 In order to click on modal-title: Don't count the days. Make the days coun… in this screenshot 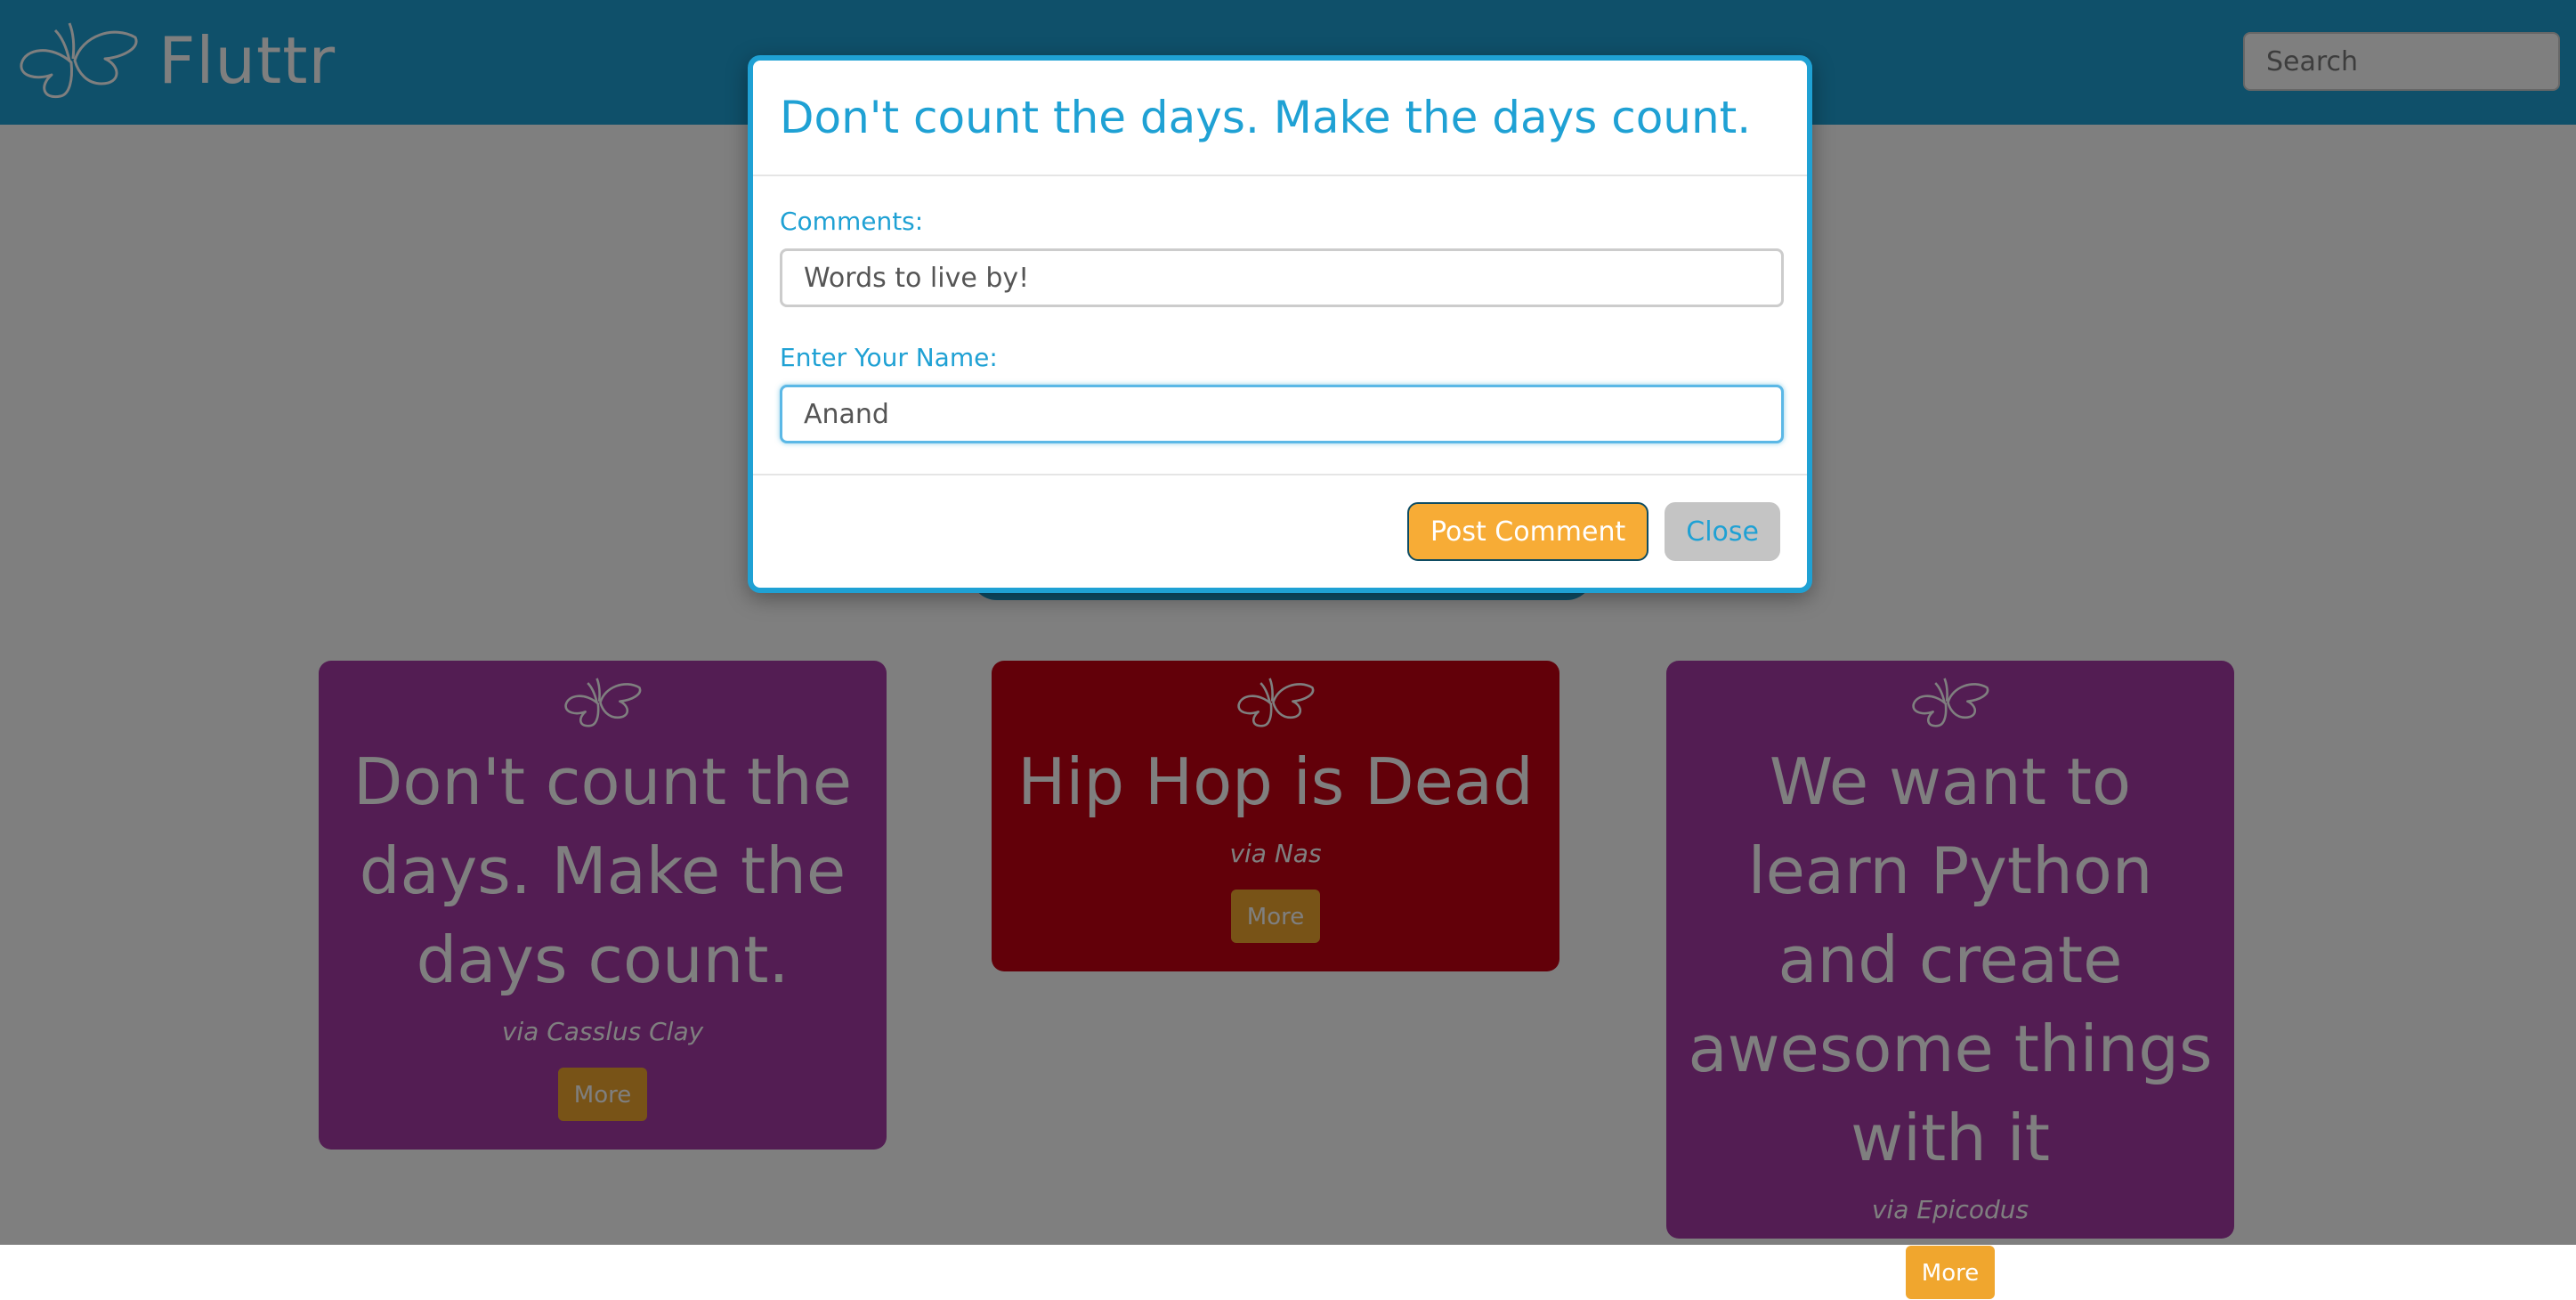, I will do `click(1266, 117)`.